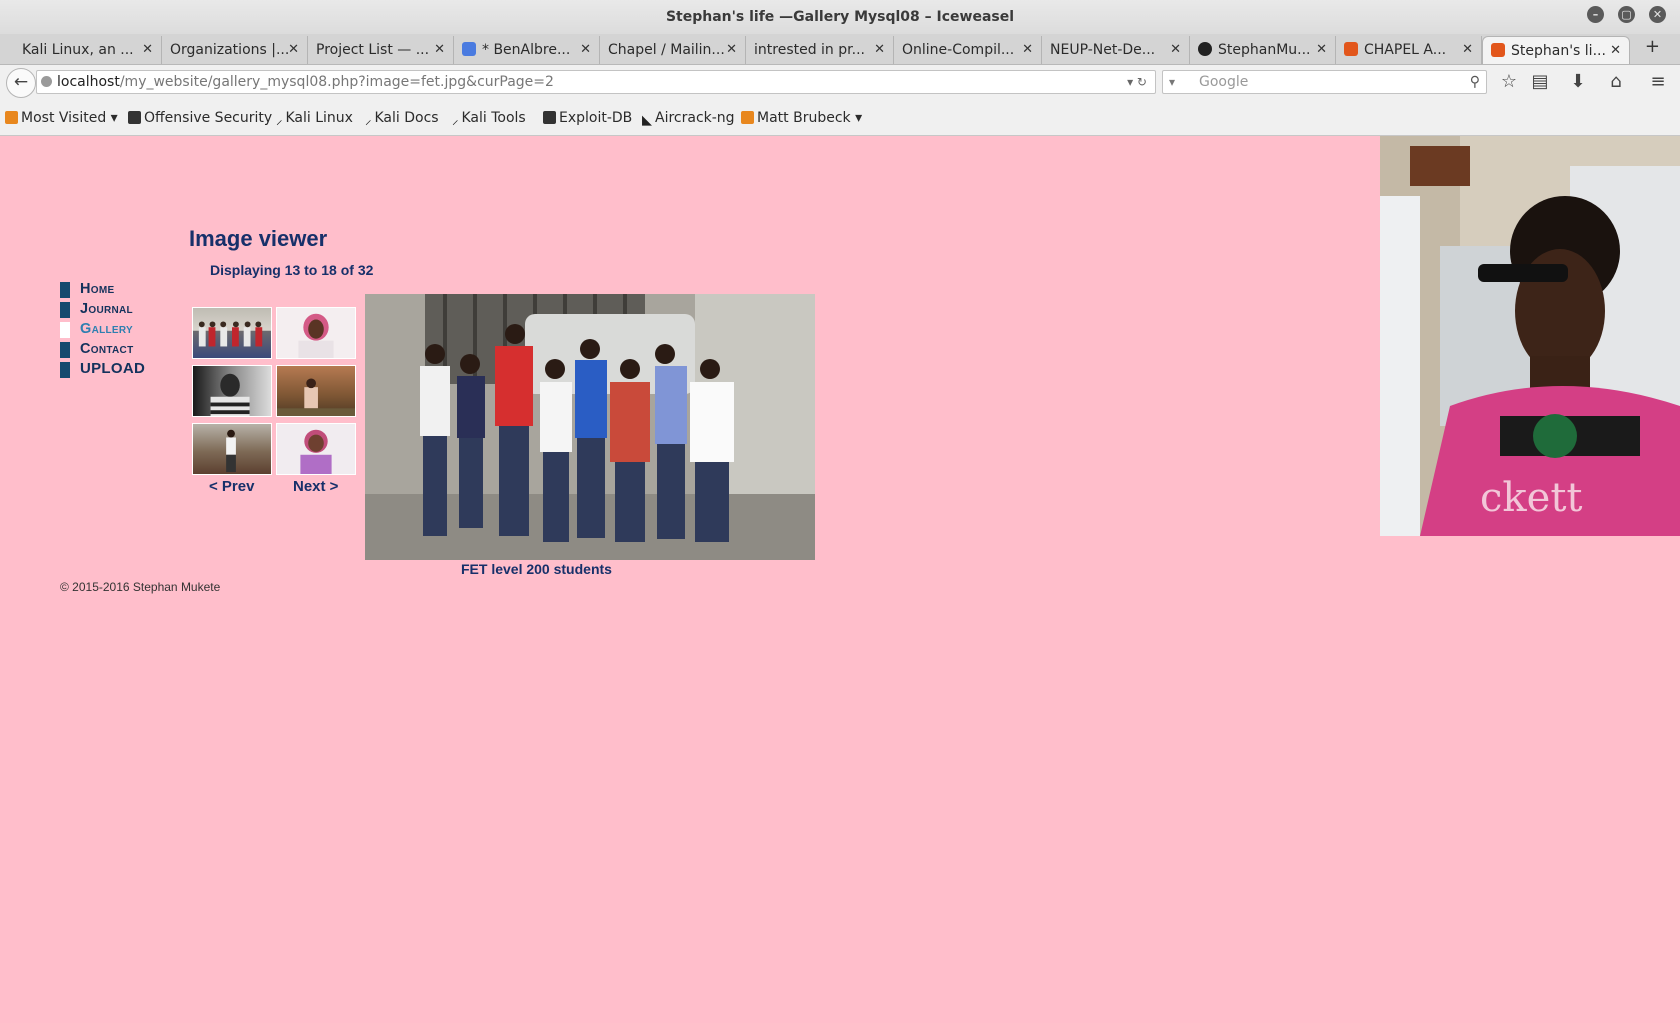 This screenshot has width=1680, height=1023. What do you see at coordinates (549, 117) in the screenshot?
I see `exploit-db-icon` at bounding box center [549, 117].